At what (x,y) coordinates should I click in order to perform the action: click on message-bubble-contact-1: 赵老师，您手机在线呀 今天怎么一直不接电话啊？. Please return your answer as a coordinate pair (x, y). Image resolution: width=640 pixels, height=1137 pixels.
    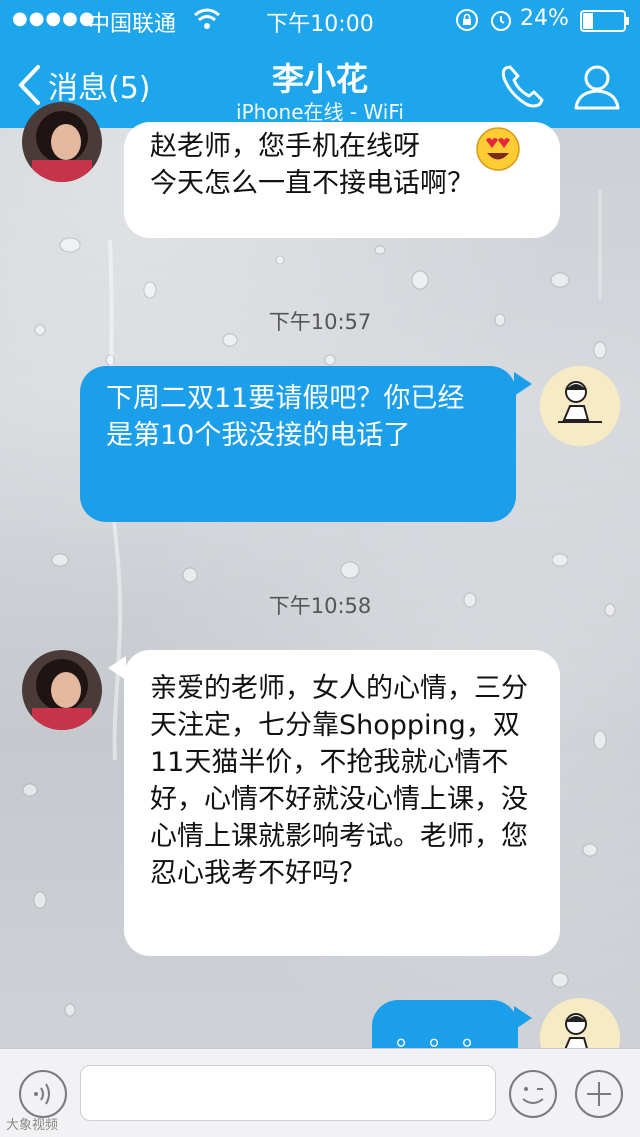
    Looking at the image, I should click on (342, 180).